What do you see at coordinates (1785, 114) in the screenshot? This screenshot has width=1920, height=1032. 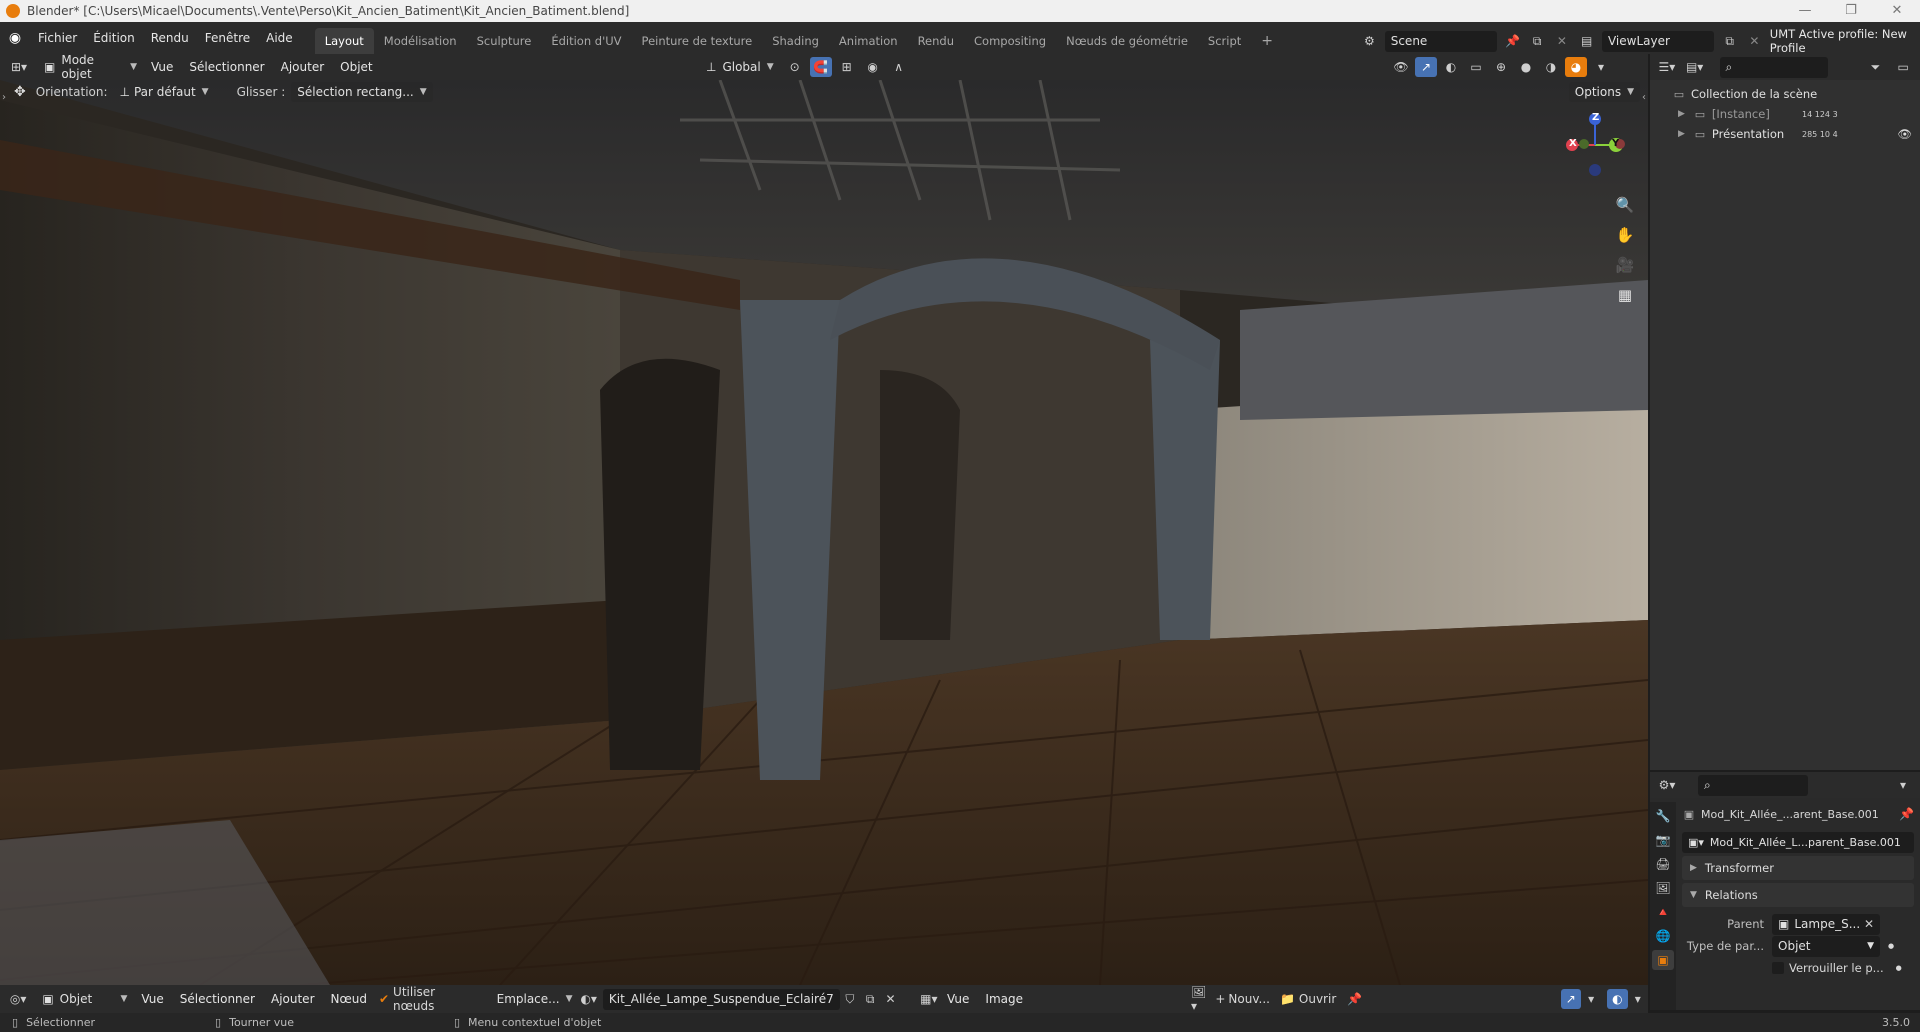 I see `outliner-row-instance: ▶ ▭ [Instance] 14 124 3` at bounding box center [1785, 114].